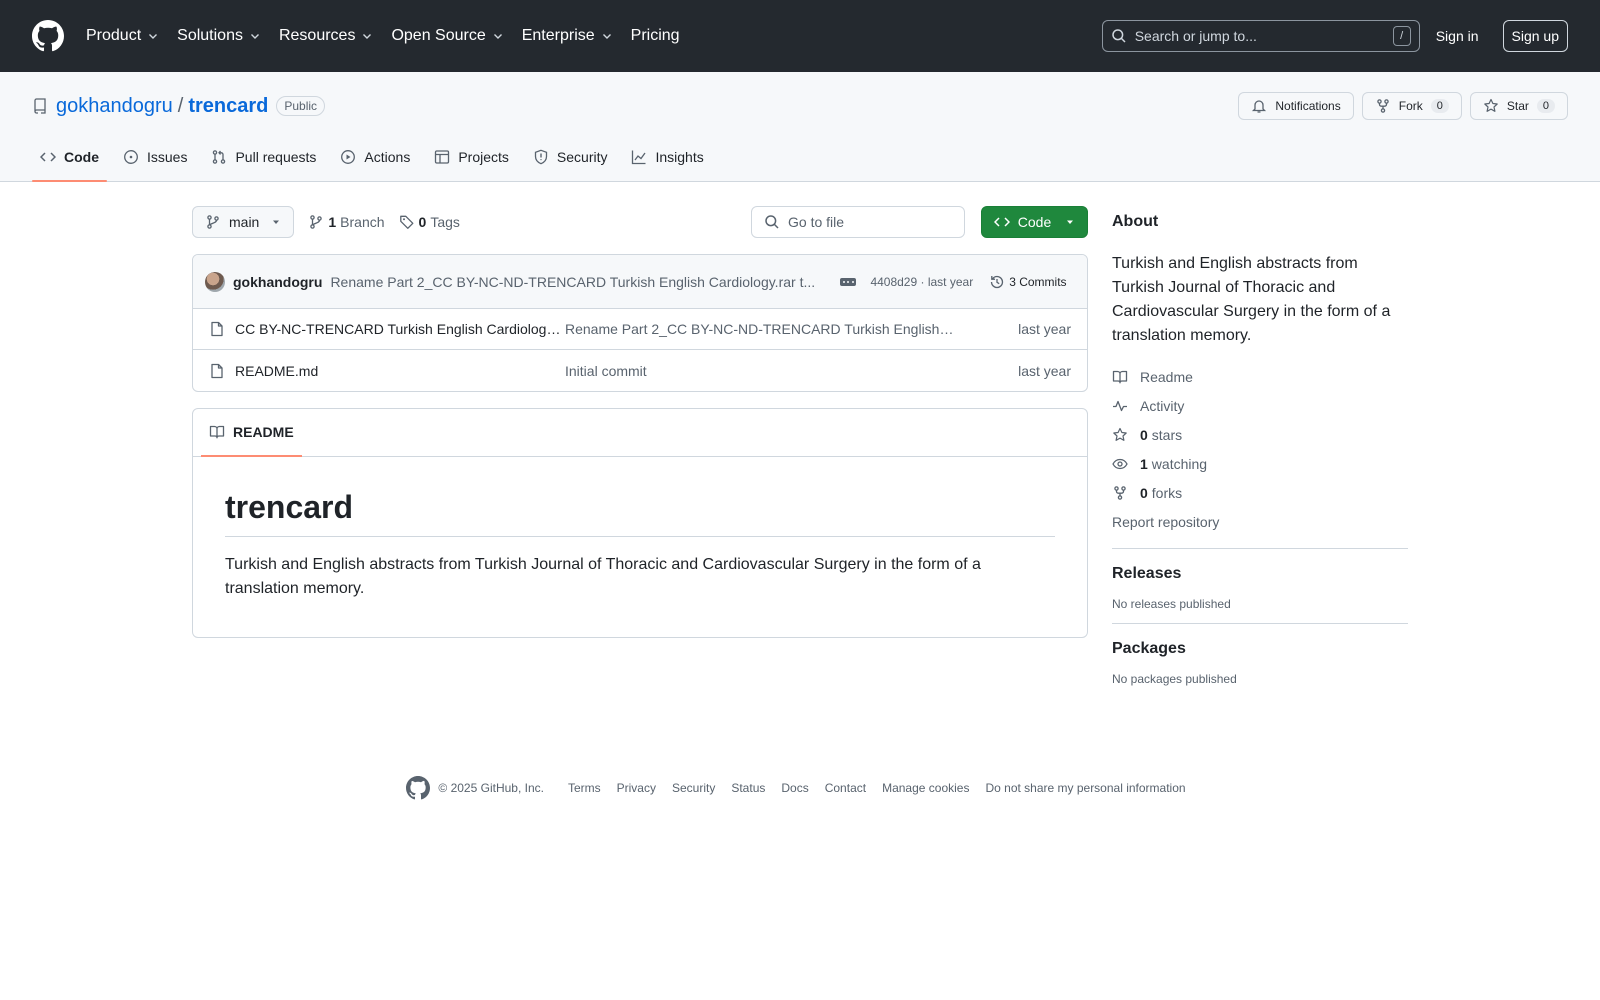  What do you see at coordinates (215, 281) in the screenshot?
I see `avatar` at bounding box center [215, 281].